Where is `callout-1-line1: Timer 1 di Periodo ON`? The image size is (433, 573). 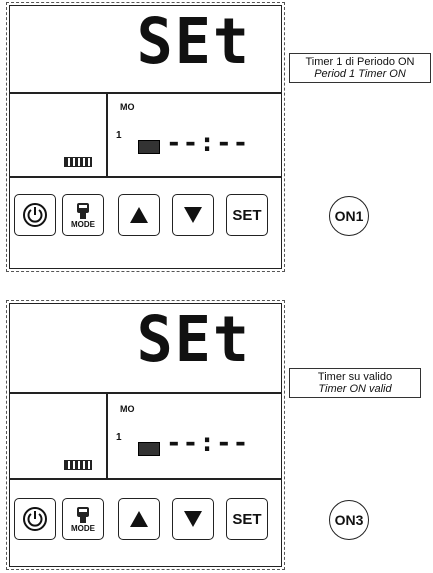 callout-1-line1: Timer 1 di Periodo ON is located at coordinates (360, 62).